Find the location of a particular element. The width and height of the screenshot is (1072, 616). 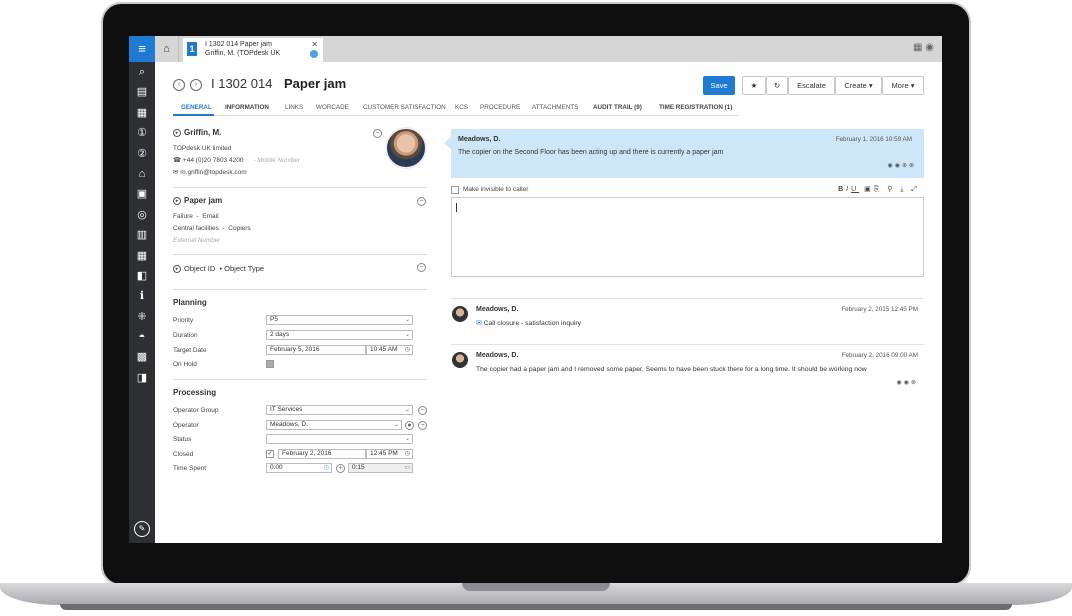

invisible-to-caller-checkbox is located at coordinates (455, 190).